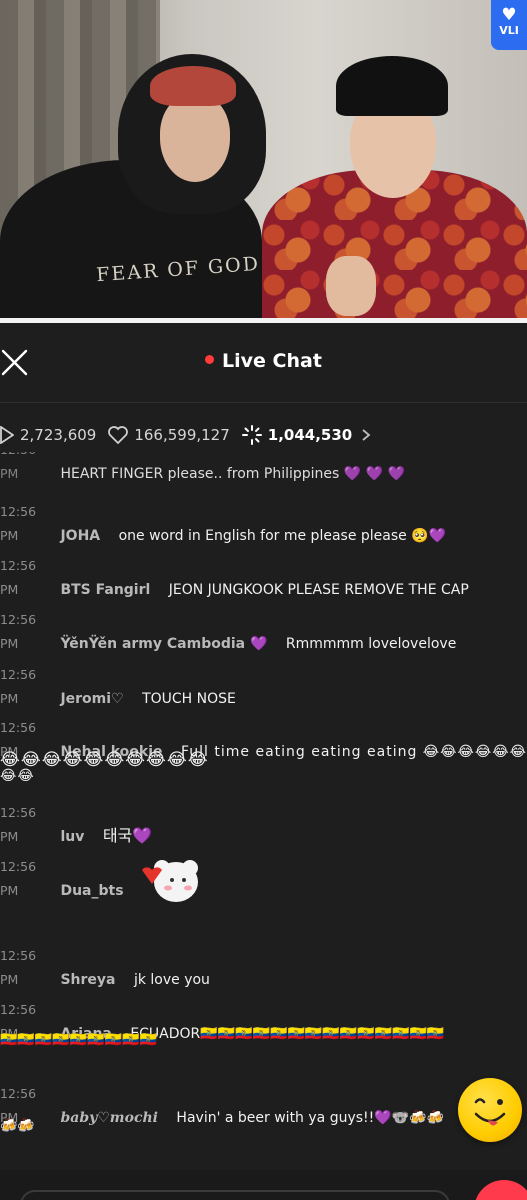 The image size is (527, 1200). What do you see at coordinates (7, 435) in the screenshot?
I see `play-icon` at bounding box center [7, 435].